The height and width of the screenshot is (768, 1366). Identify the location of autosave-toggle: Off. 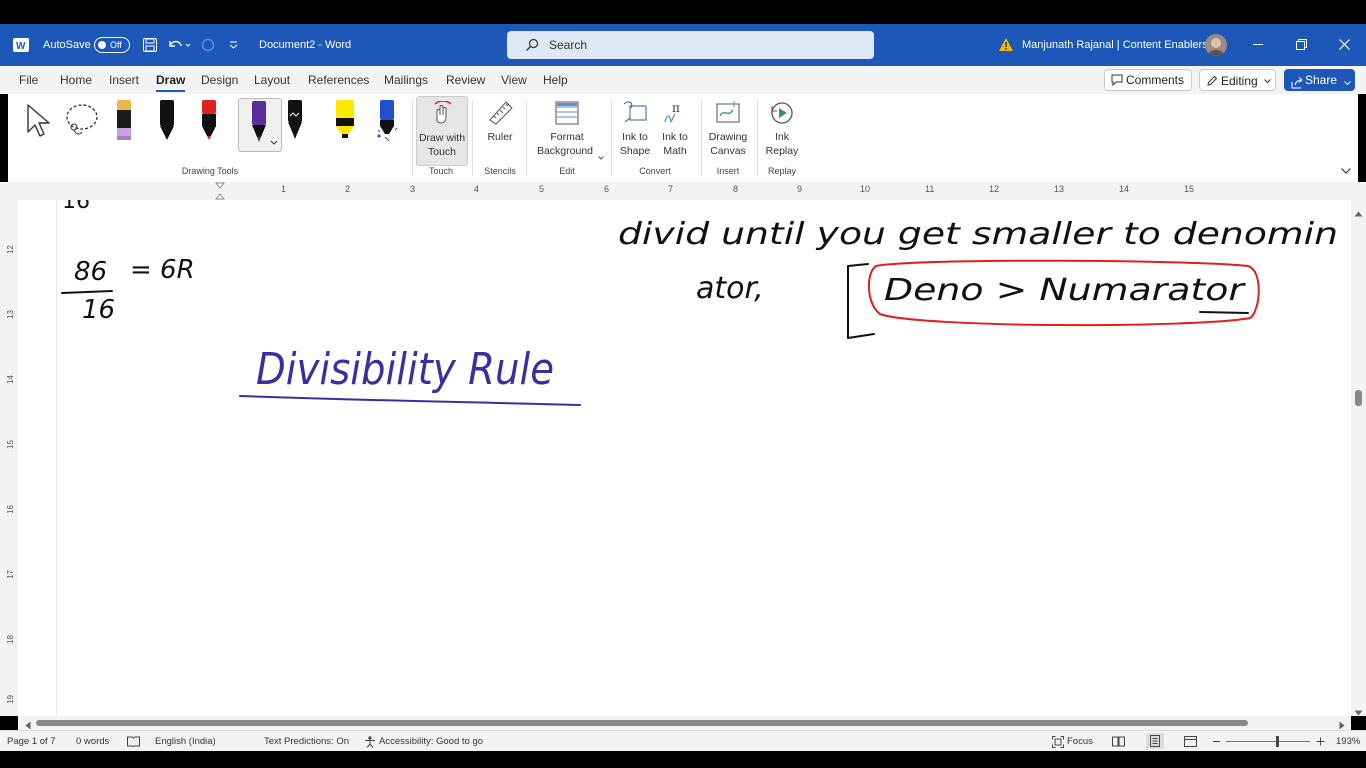
(112, 45).